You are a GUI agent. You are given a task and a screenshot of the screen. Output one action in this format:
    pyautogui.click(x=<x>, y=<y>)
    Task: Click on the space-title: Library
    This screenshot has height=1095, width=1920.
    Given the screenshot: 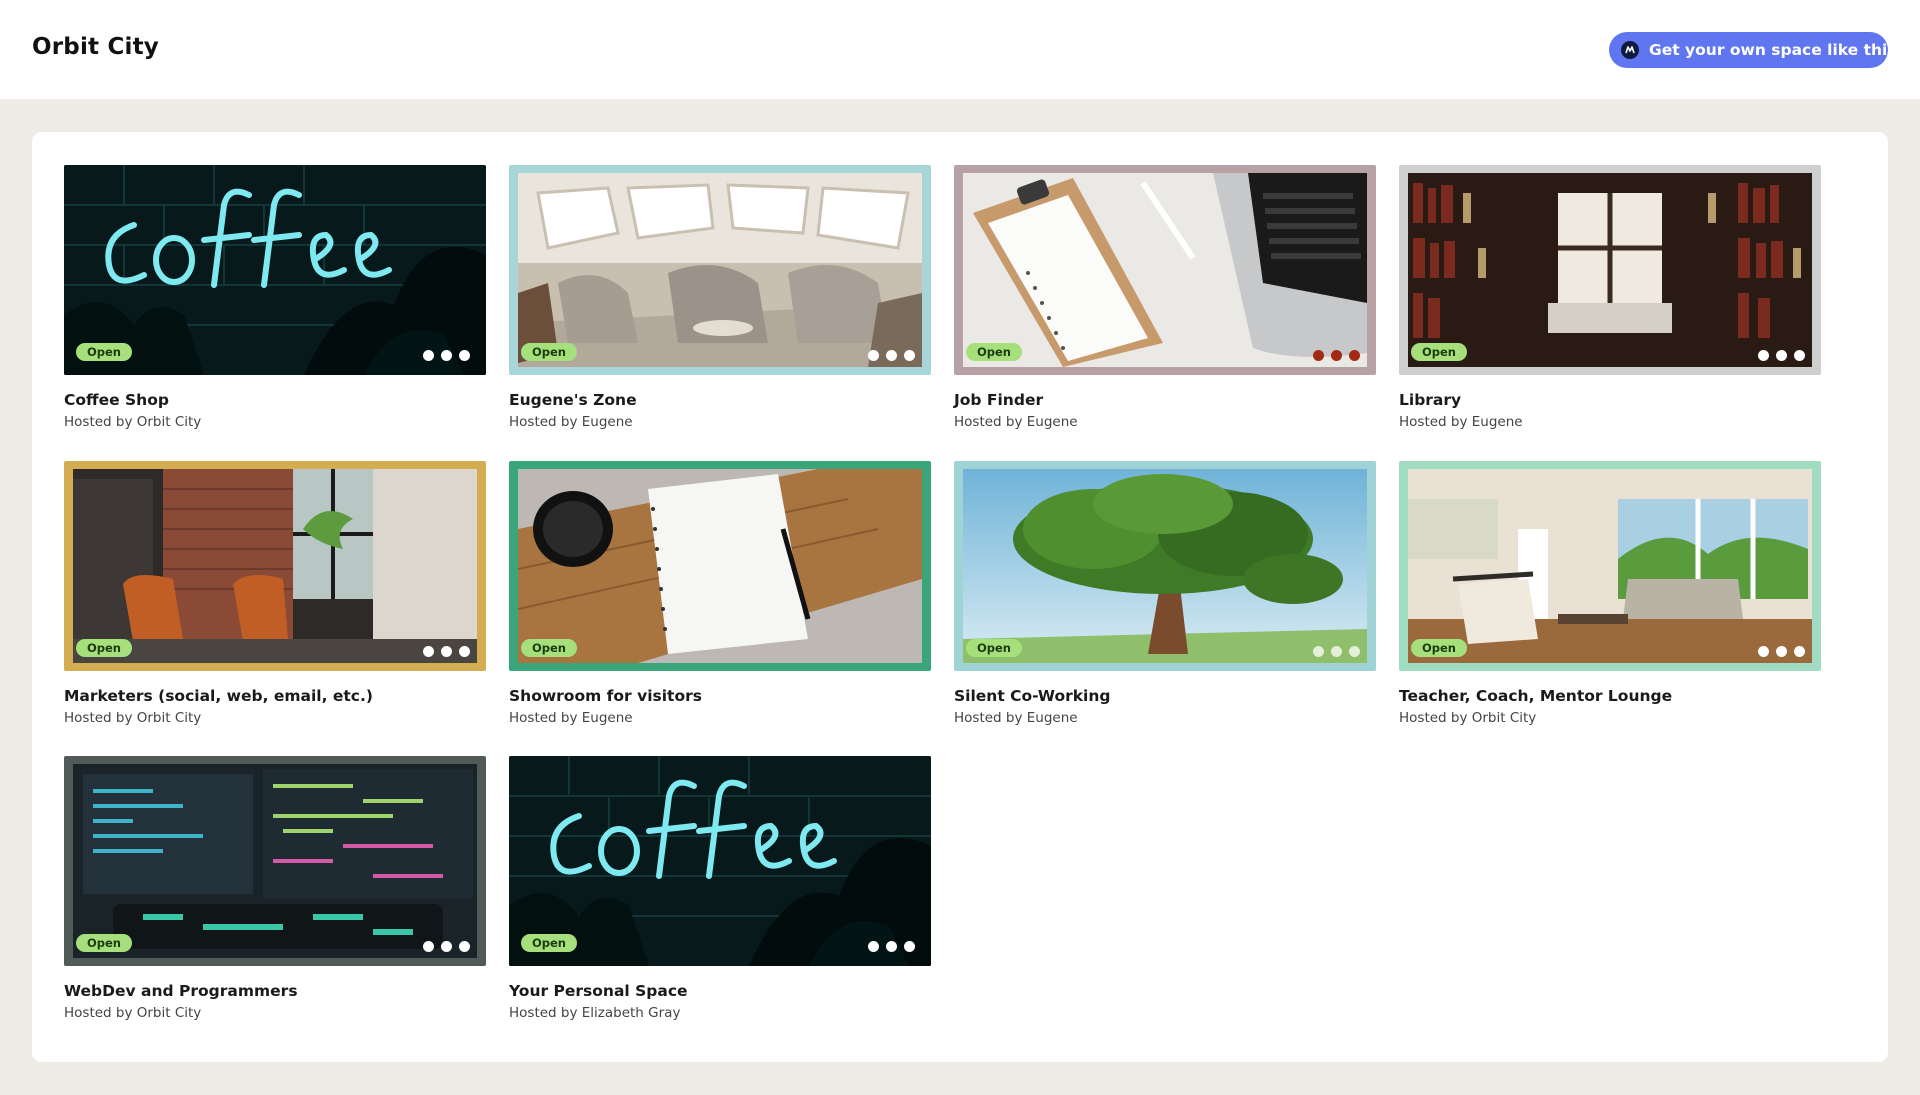 What is the action you would take?
    pyautogui.click(x=1610, y=400)
    